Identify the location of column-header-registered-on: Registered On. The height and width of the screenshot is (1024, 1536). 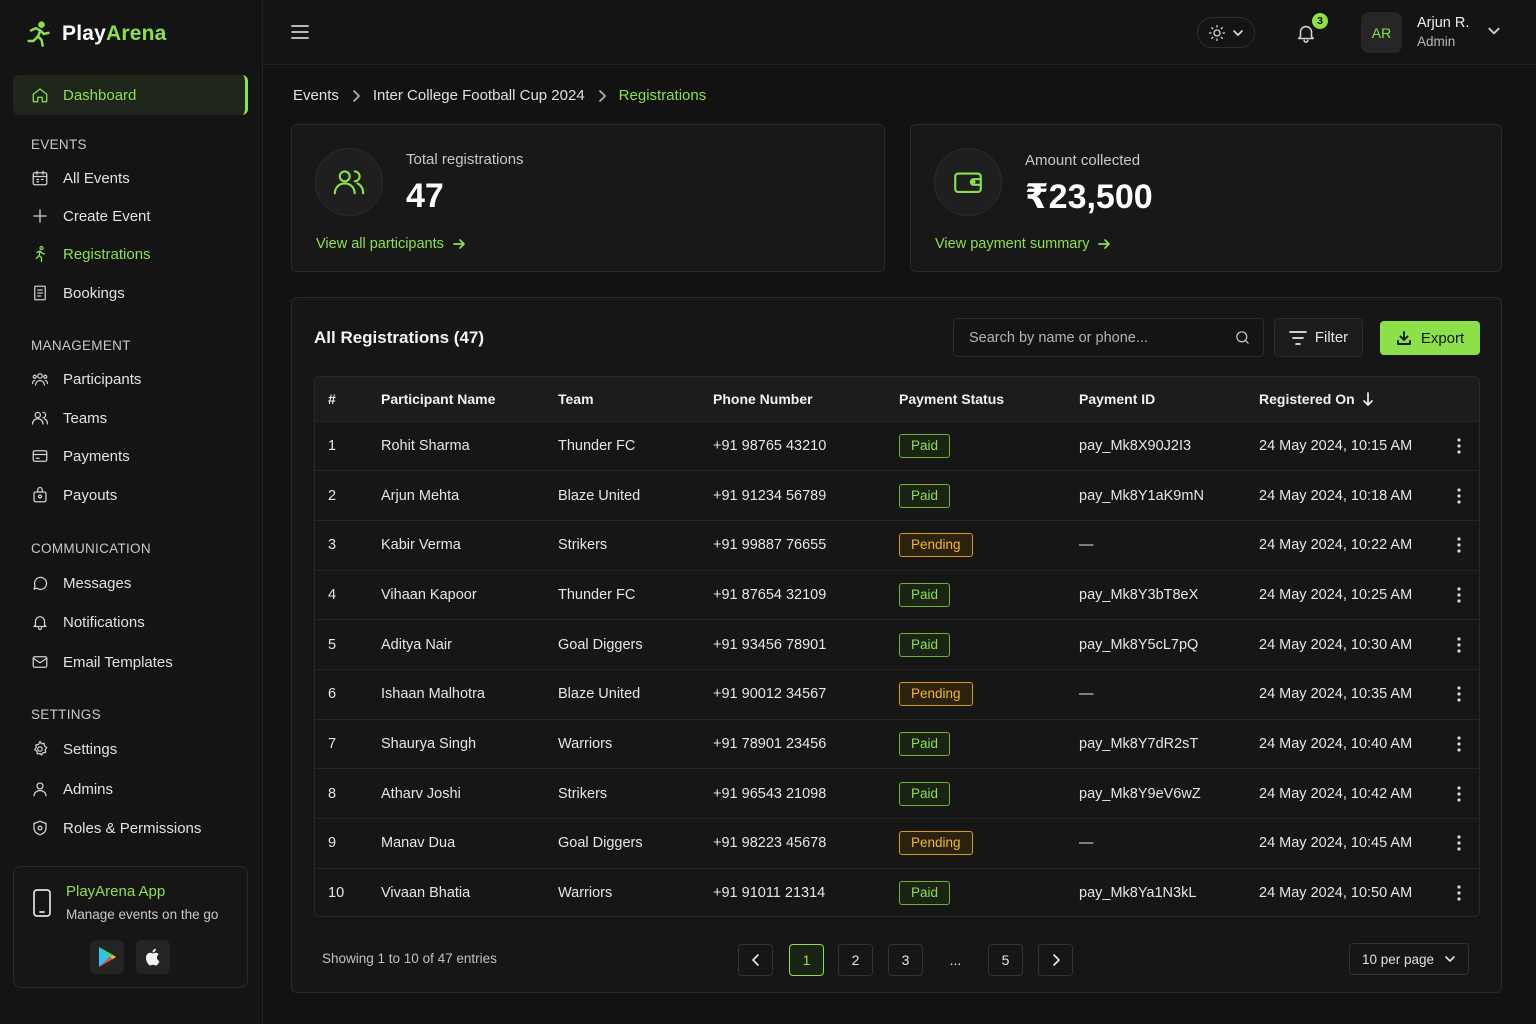
(1348, 399).